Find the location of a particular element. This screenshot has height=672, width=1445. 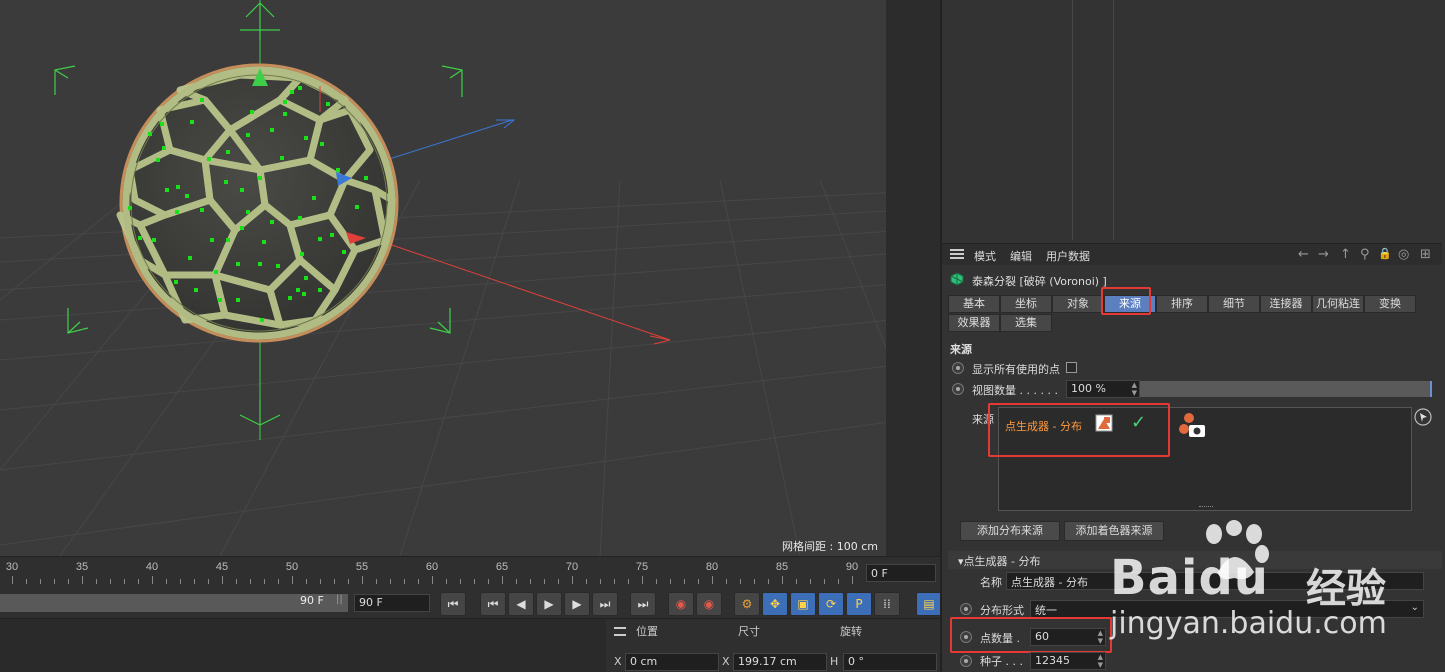

record-button: ◉ is located at coordinates (681, 604).